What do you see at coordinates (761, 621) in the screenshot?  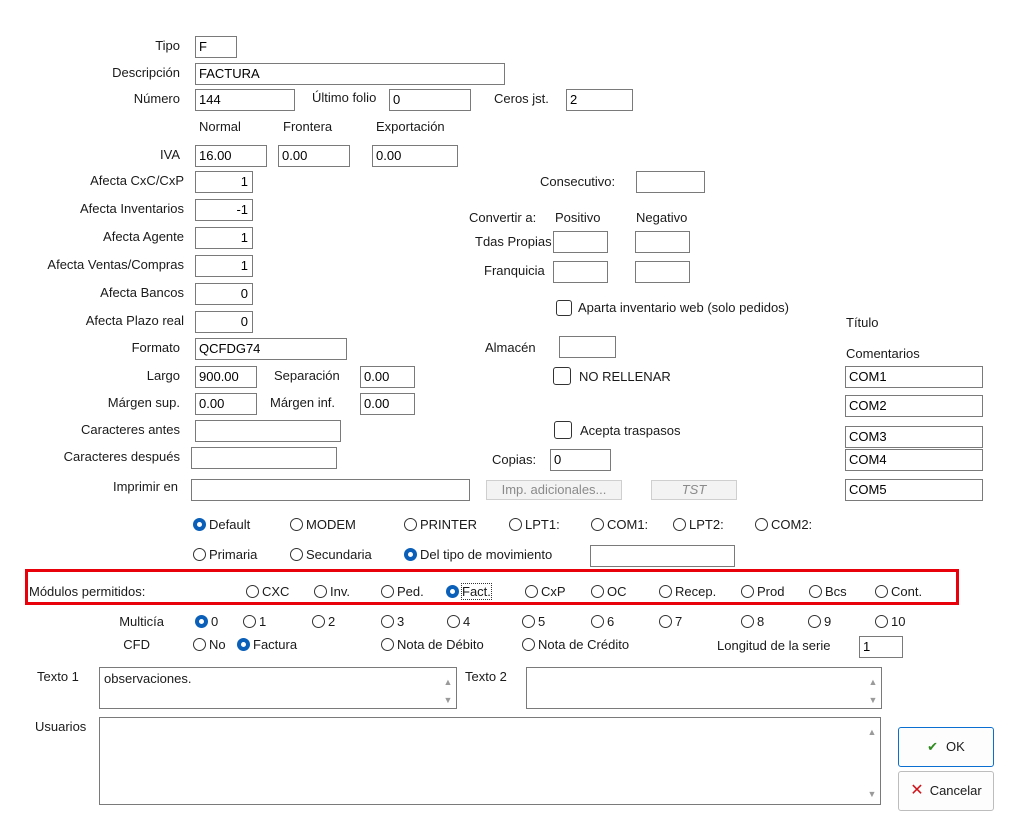 I see `multicia-8-label: 8` at bounding box center [761, 621].